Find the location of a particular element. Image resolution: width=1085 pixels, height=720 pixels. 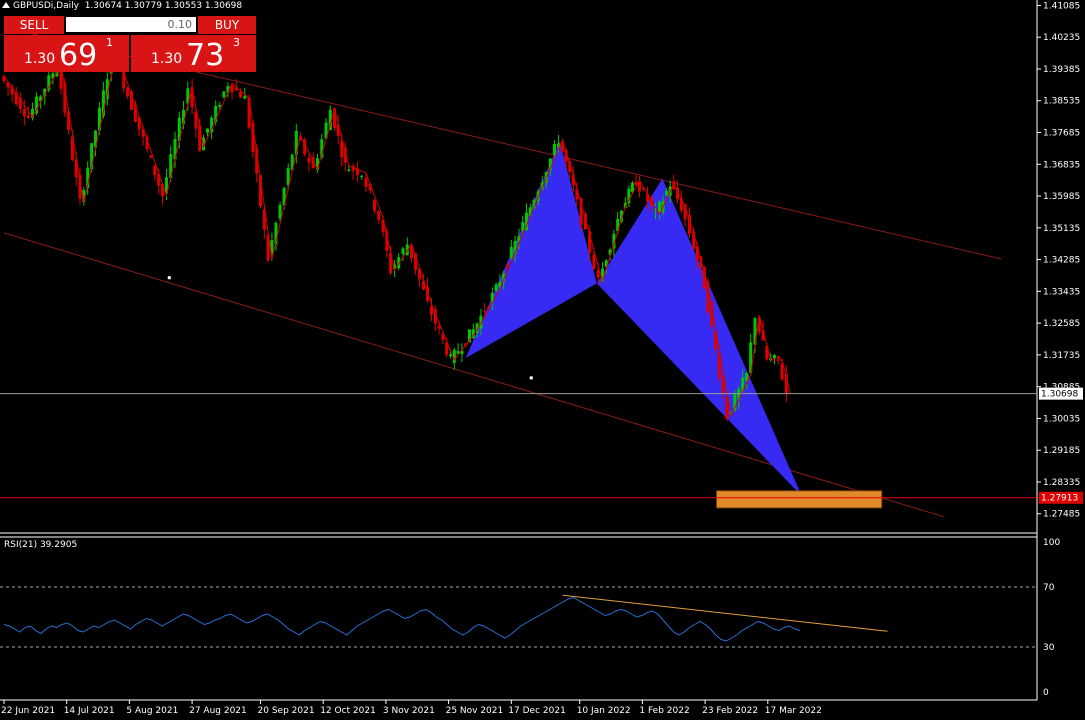

buy-price-prefix: 1.30 is located at coordinates (167, 59).